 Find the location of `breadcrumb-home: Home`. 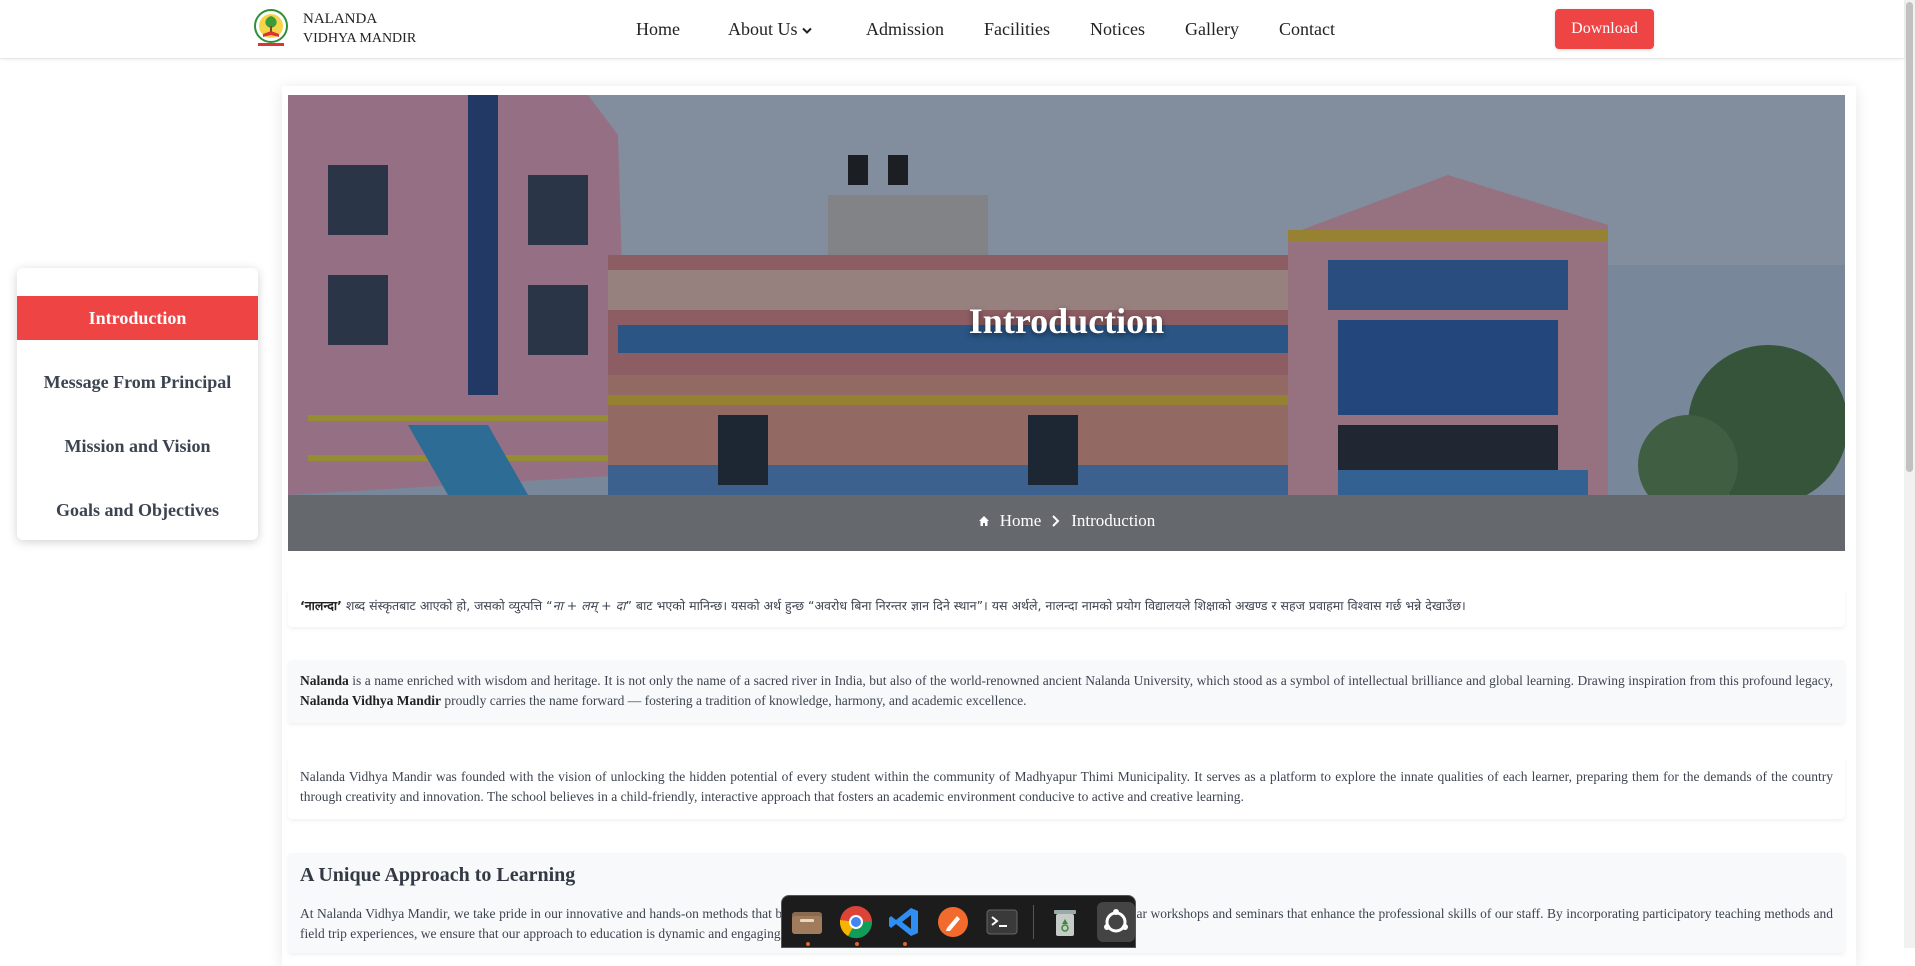

breadcrumb-home: Home is located at coordinates (1021, 521).